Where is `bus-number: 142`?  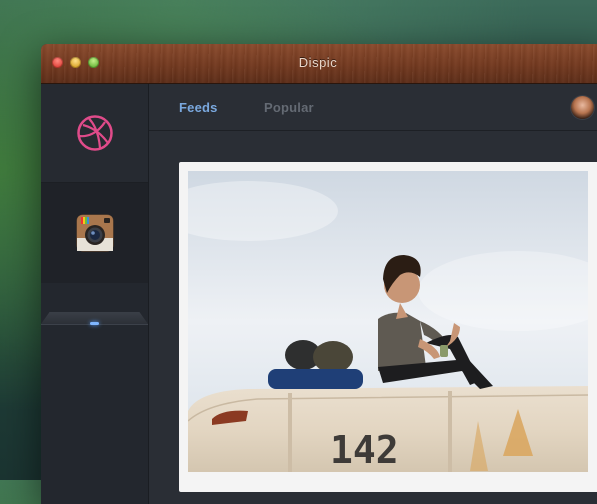
bus-number: 142 is located at coordinates (364, 450).